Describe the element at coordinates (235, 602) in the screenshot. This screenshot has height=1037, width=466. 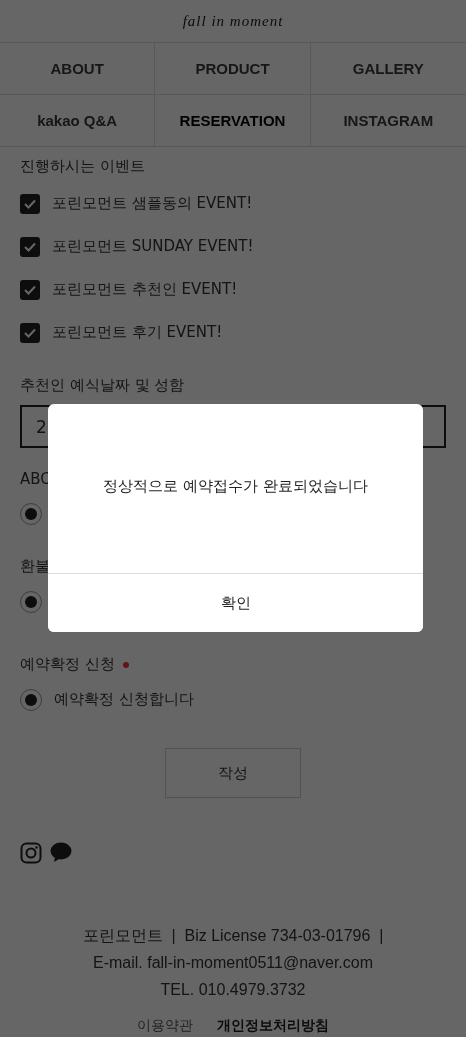
I see `confirm-button: 확인` at that location.